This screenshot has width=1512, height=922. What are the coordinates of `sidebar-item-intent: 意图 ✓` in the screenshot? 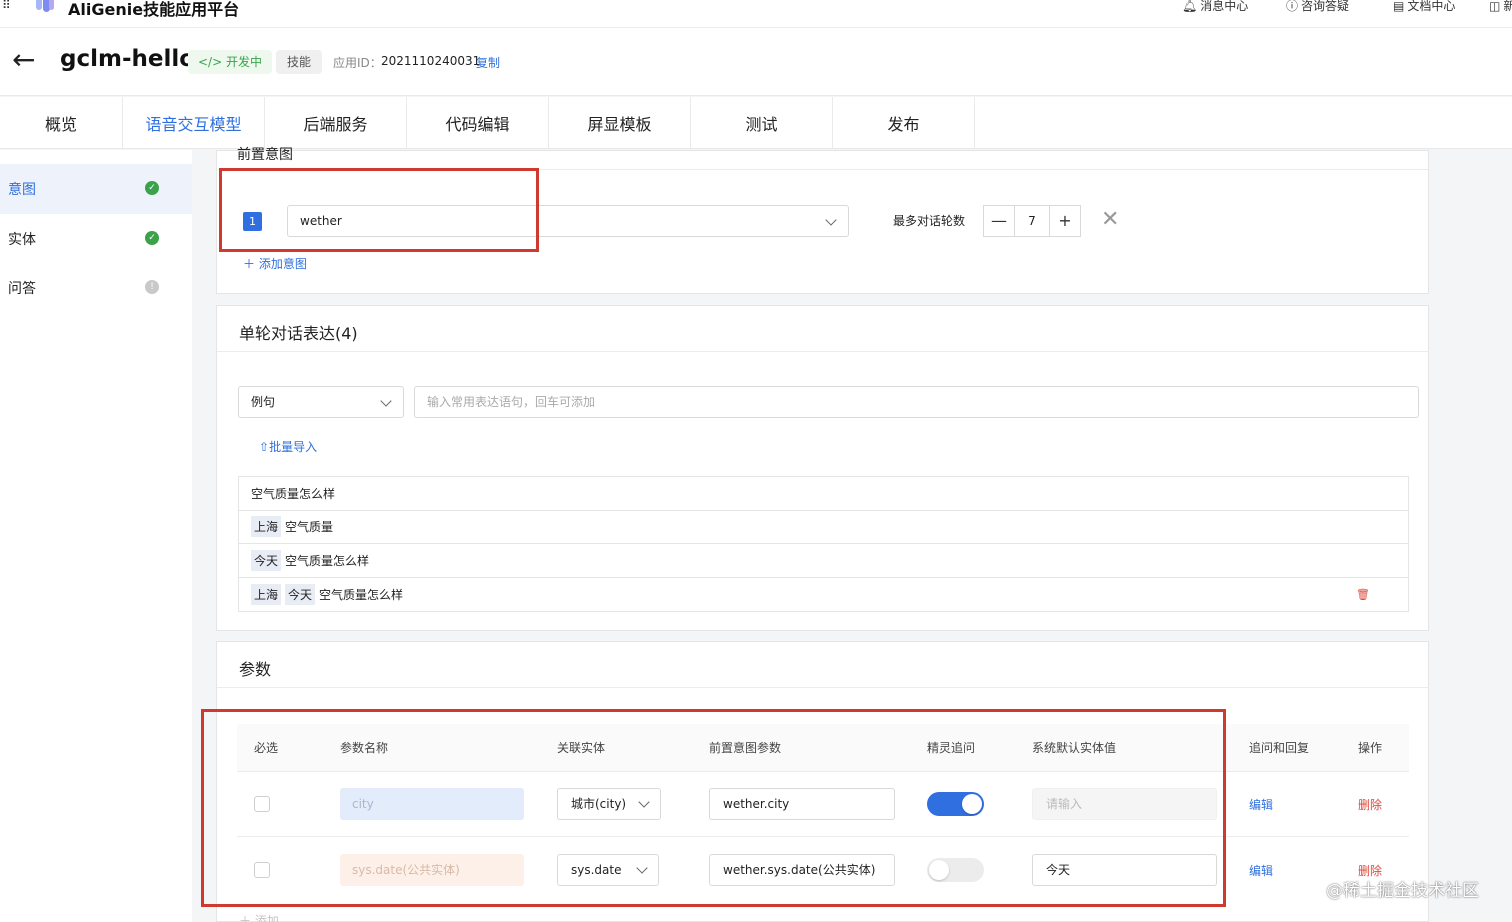 It's located at (96, 189).